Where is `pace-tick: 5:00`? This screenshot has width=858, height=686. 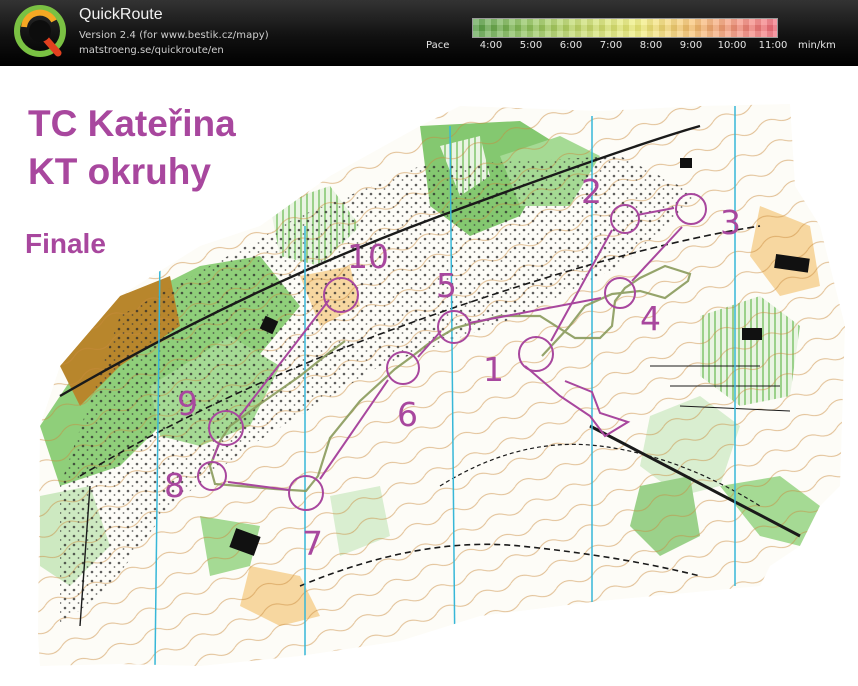
pace-tick: 5:00 is located at coordinates (531, 45).